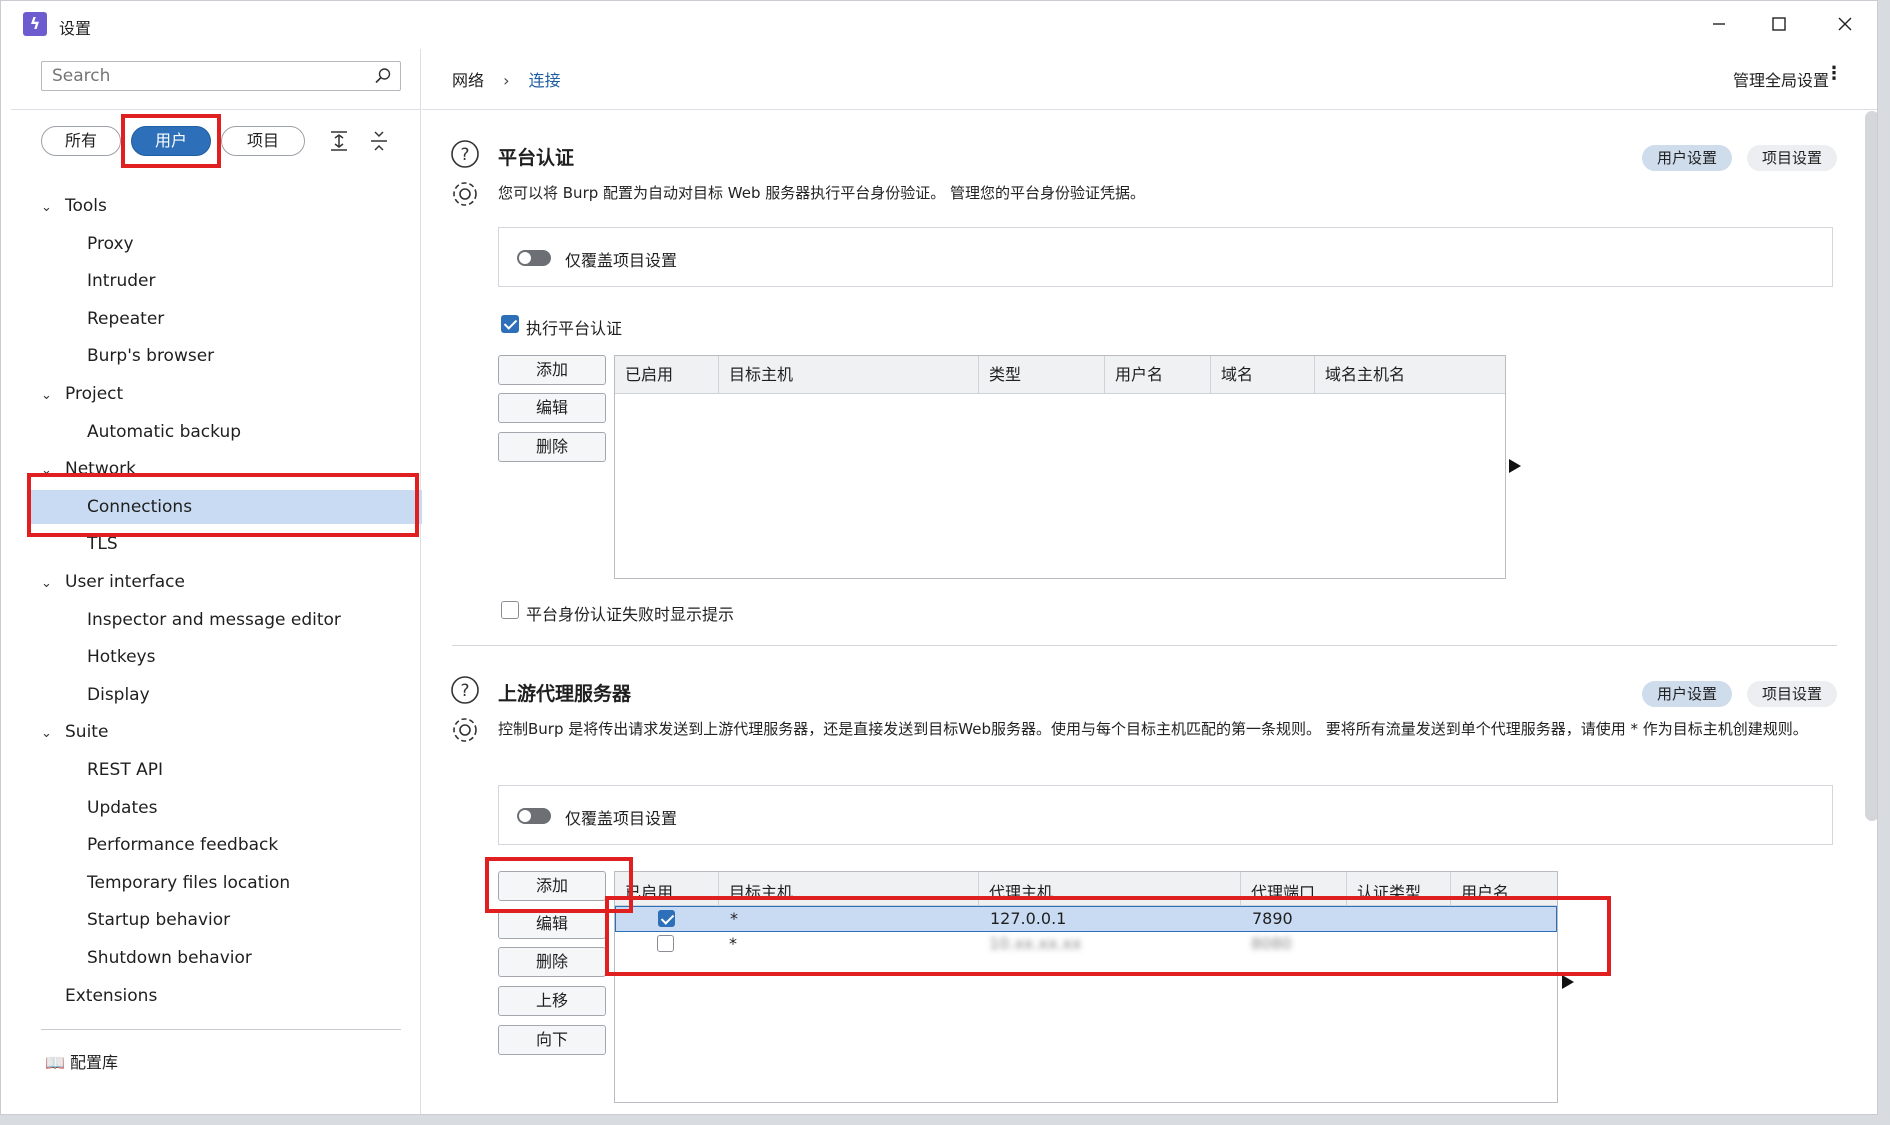 This screenshot has width=1890, height=1125. Describe the element at coordinates (630, 614) in the screenshot. I see `show-auth-failure-prompt-label: 平台身份认证失败时显示提示` at that location.